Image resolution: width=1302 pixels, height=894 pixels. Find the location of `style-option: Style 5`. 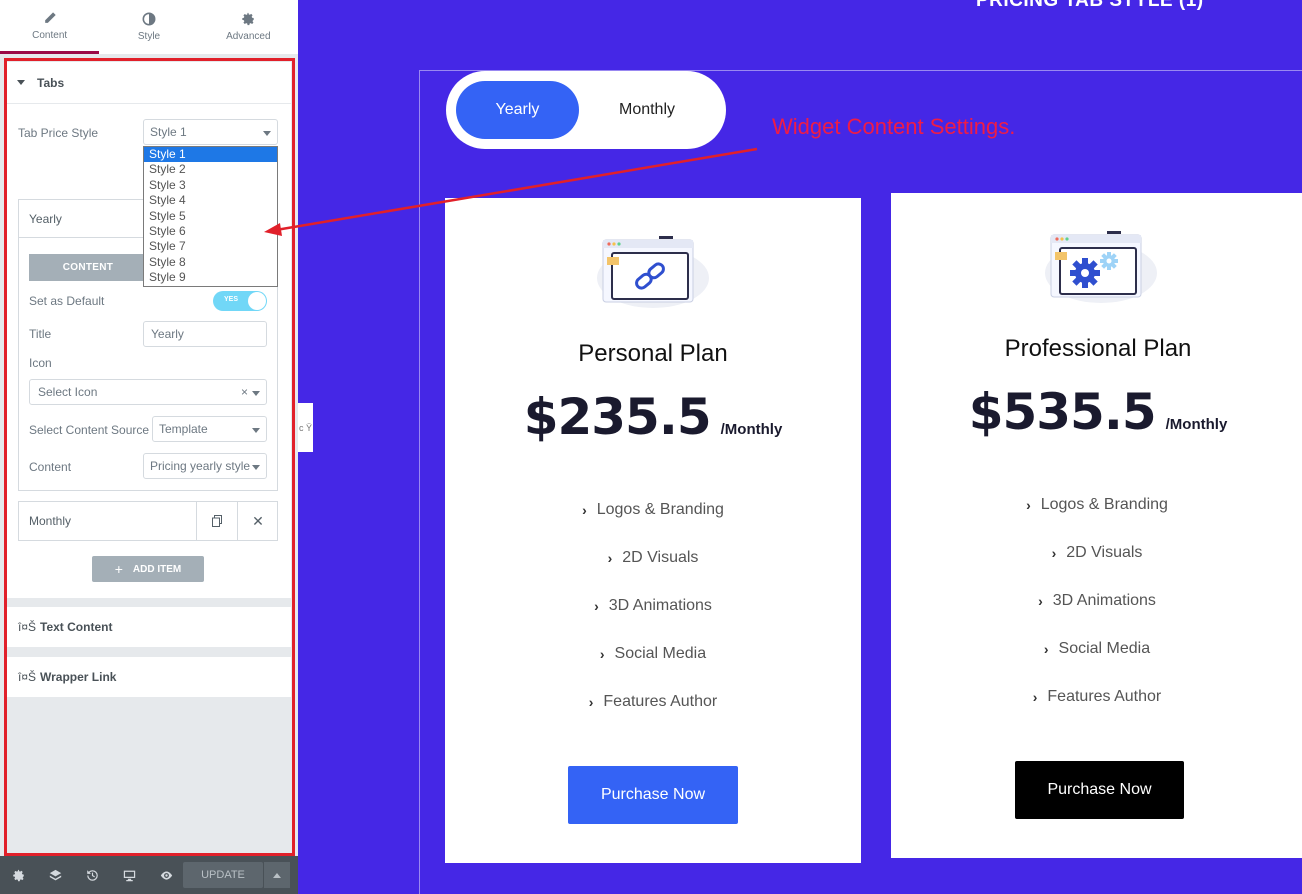

style-option: Style 5 is located at coordinates (210, 216).